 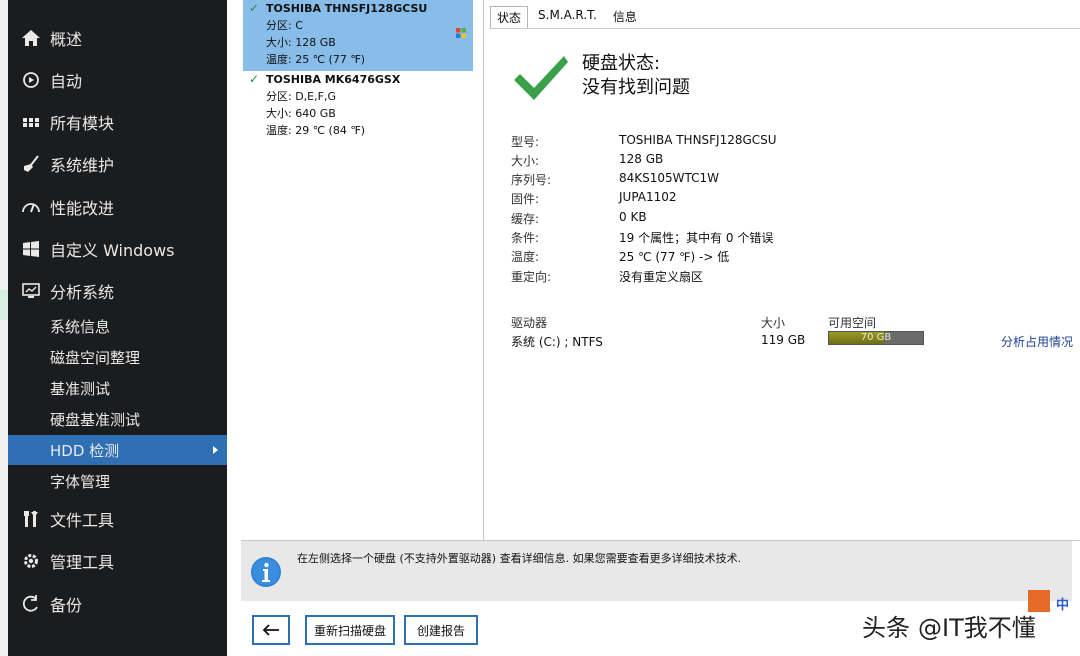 I want to click on sub-label: 系统信息, so click(x=80, y=326).